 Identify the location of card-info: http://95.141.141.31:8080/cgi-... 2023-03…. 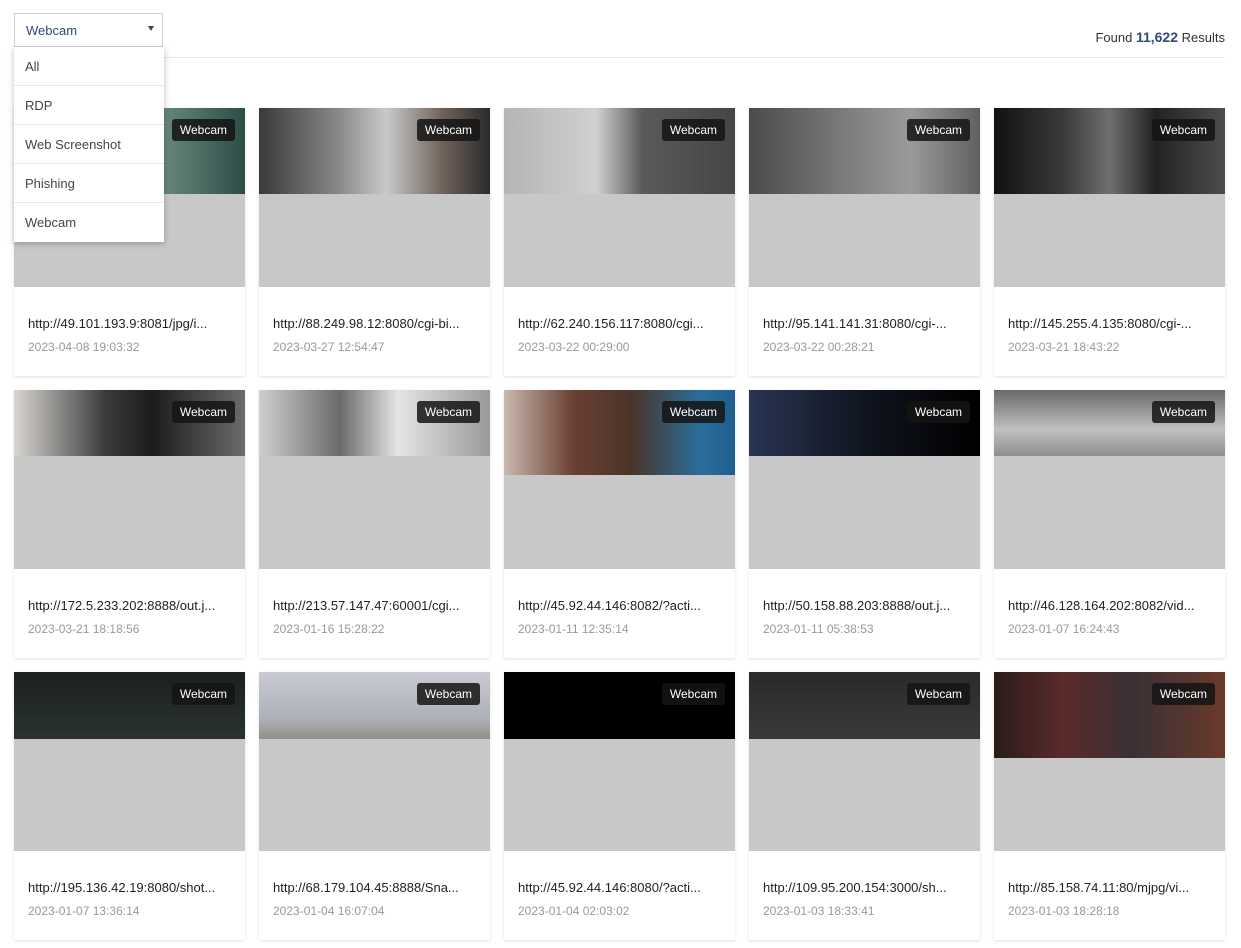
(865, 335).